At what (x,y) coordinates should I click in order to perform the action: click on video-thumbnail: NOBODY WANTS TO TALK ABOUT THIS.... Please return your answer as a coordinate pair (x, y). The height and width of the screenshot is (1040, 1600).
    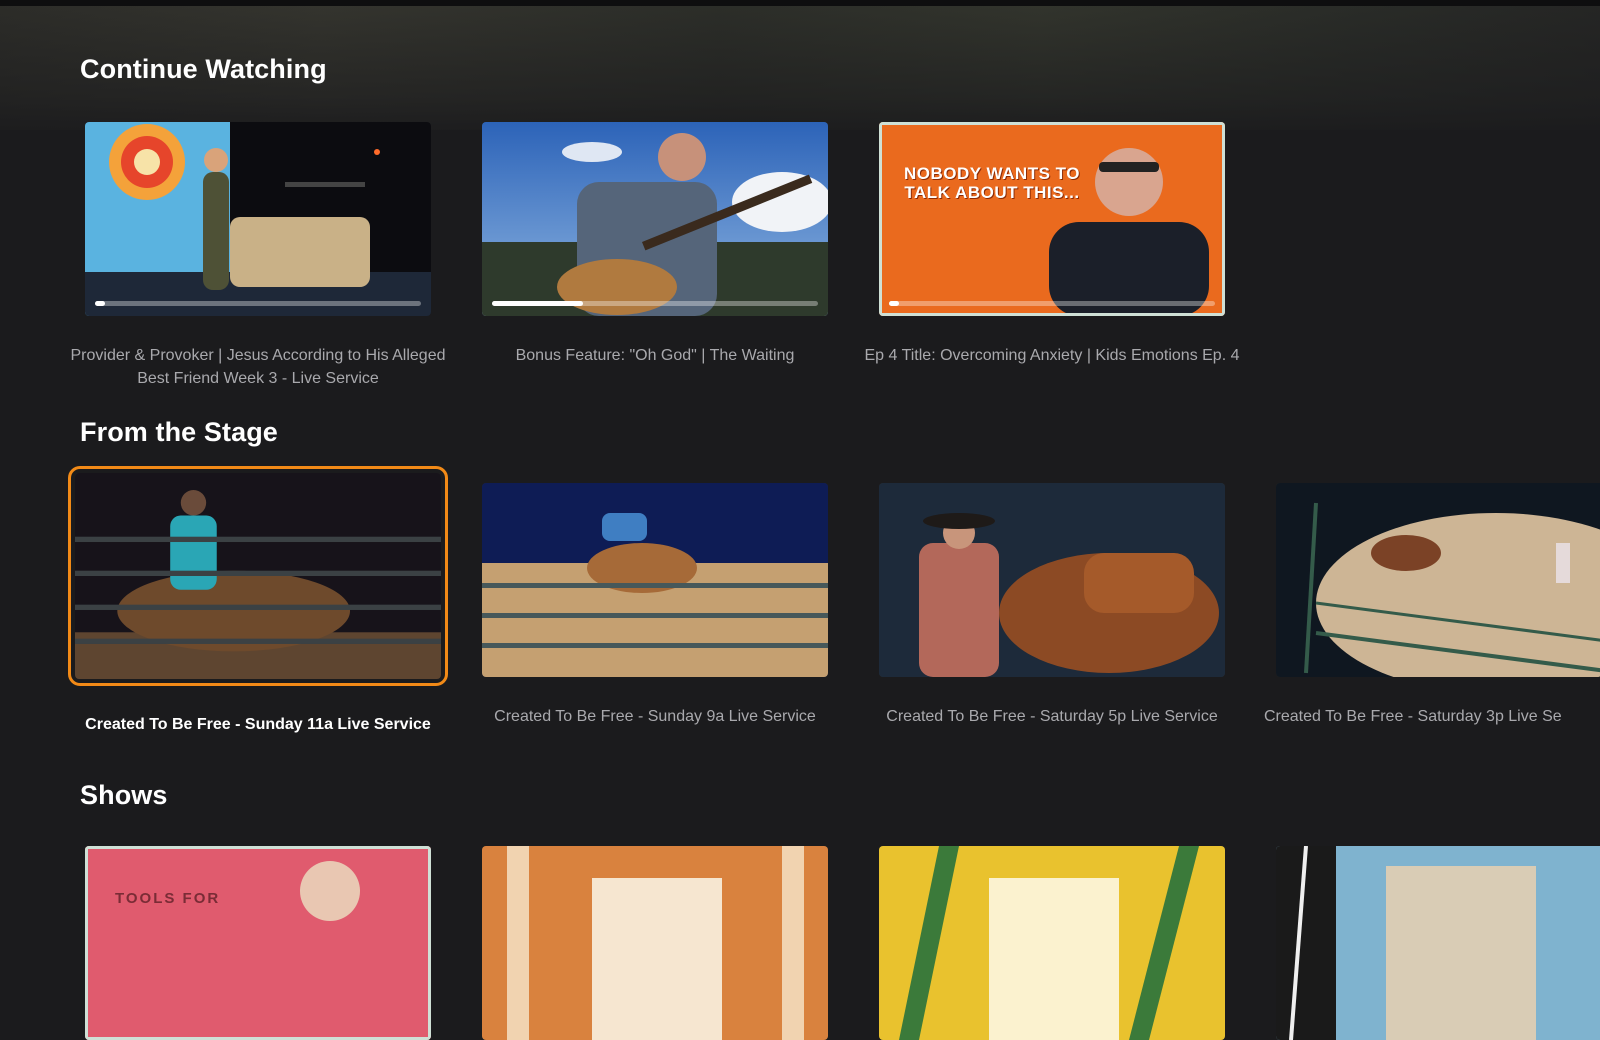
    Looking at the image, I should click on (1052, 219).